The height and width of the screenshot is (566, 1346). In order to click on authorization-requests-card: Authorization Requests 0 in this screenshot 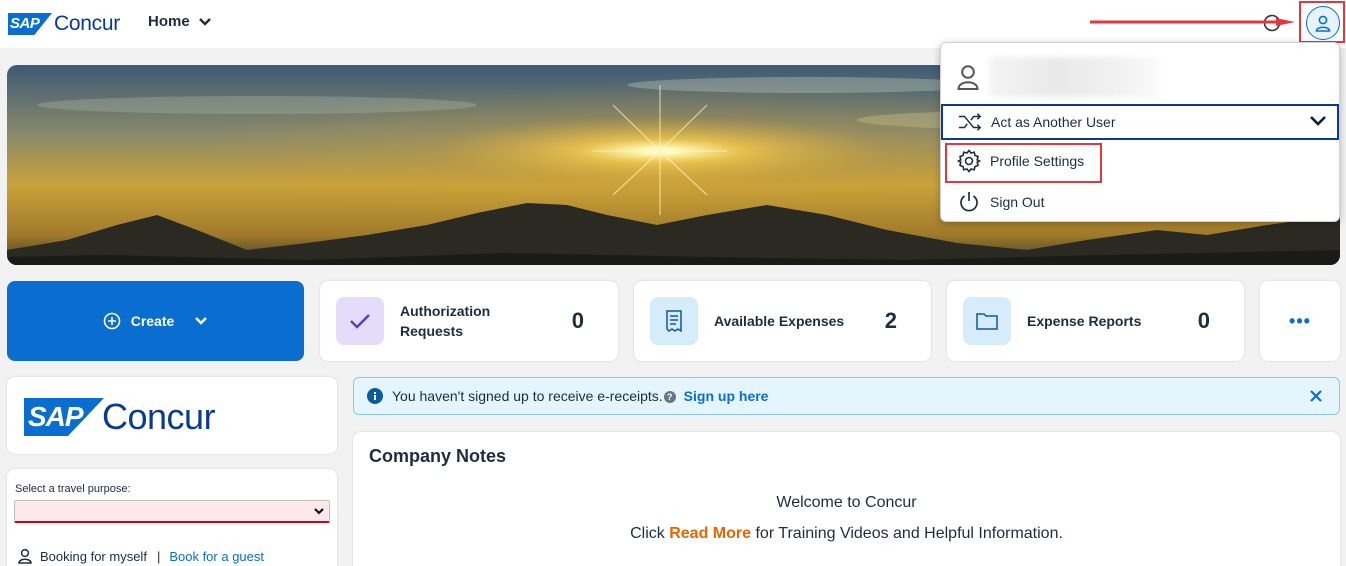, I will do `click(469, 321)`.